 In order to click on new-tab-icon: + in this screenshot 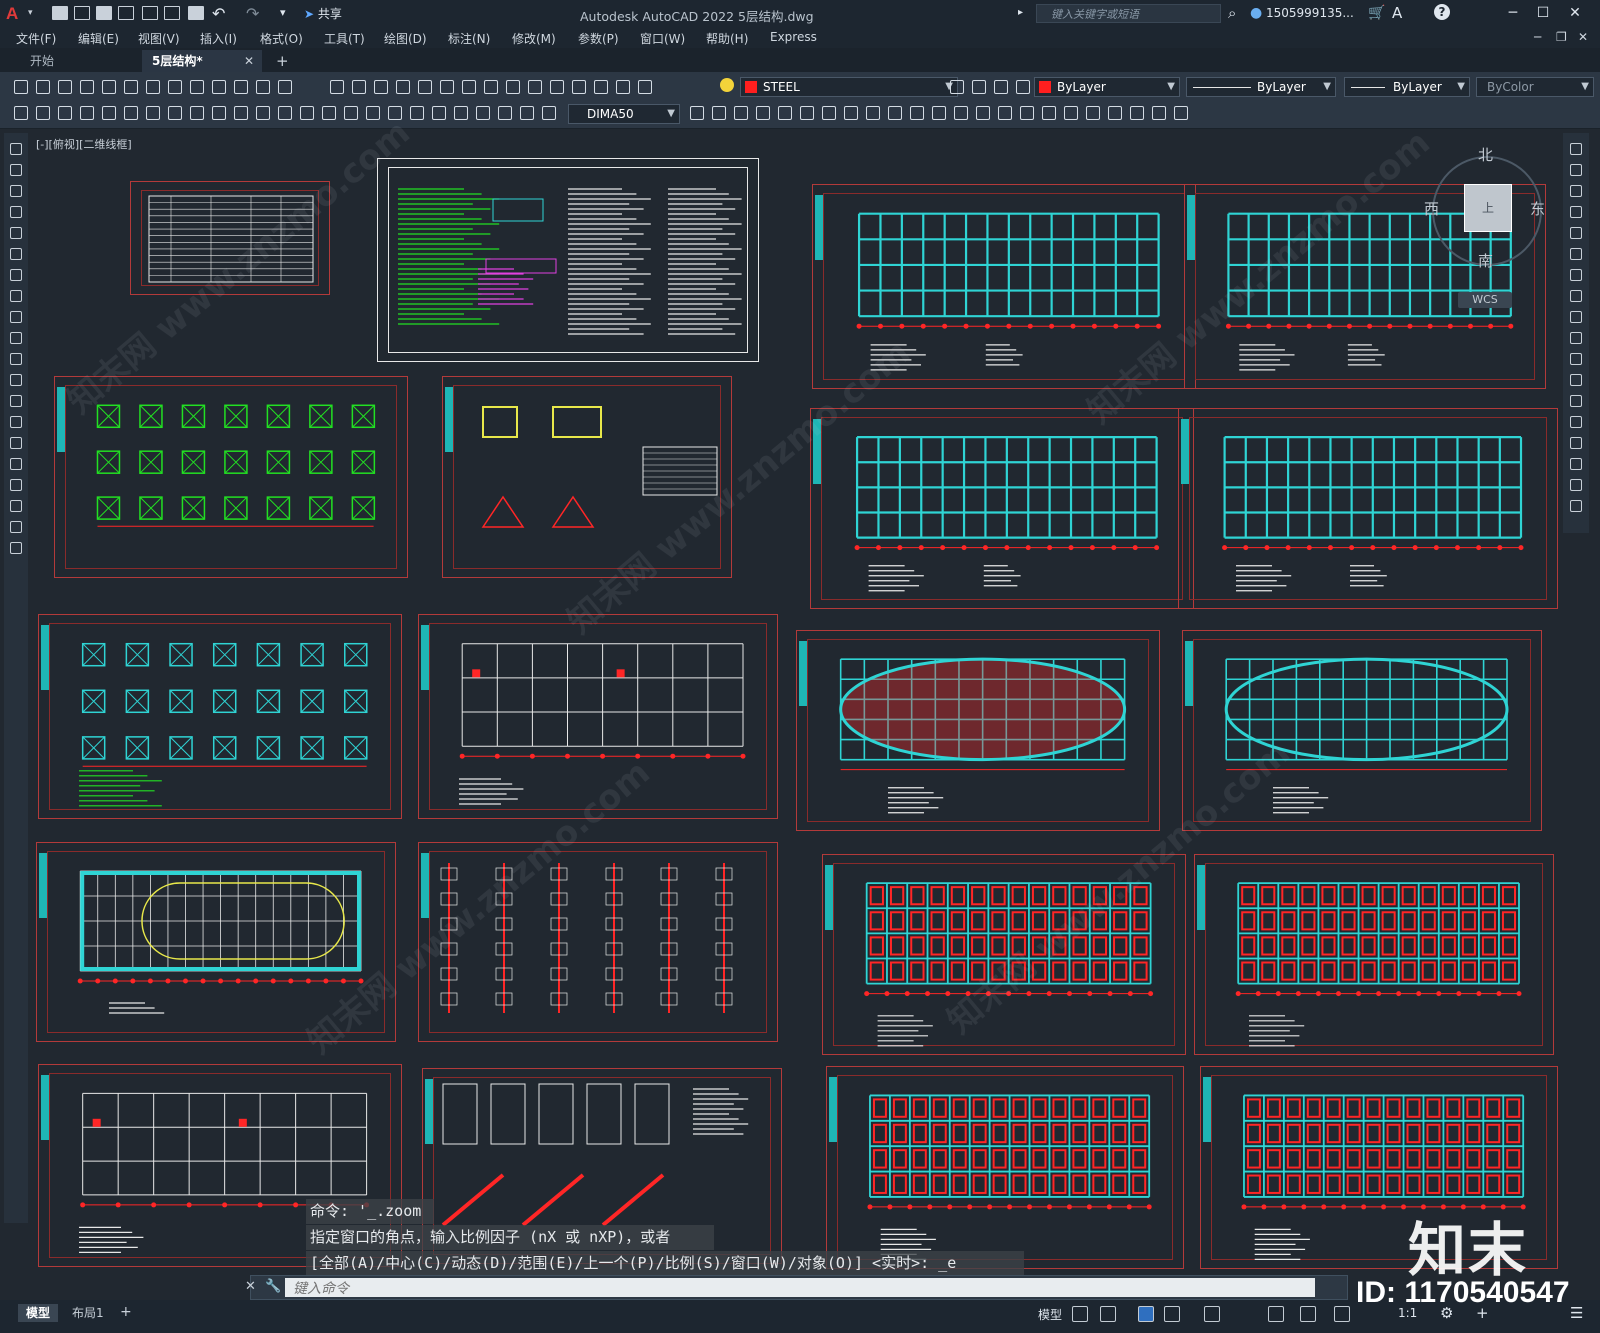, I will do `click(282, 61)`.